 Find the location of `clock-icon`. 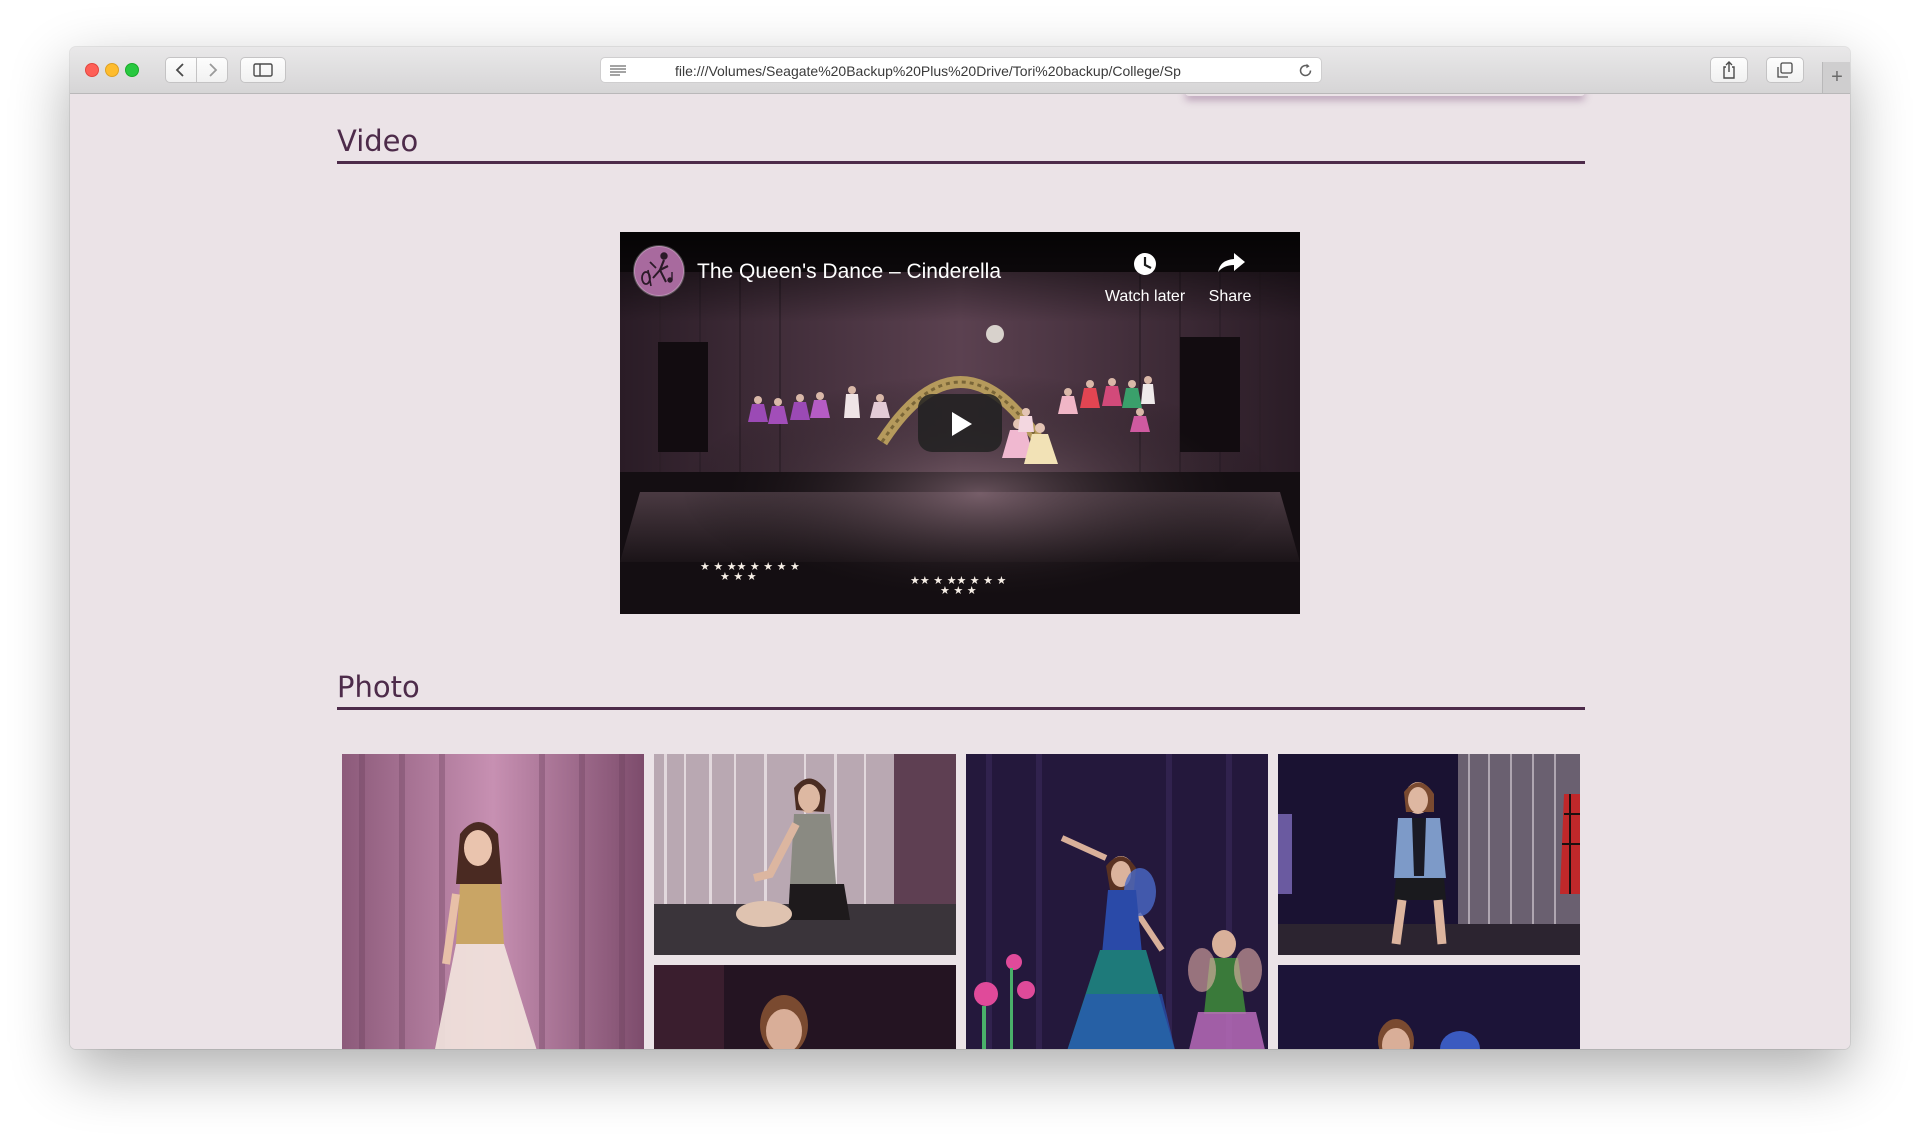

clock-icon is located at coordinates (1145, 264).